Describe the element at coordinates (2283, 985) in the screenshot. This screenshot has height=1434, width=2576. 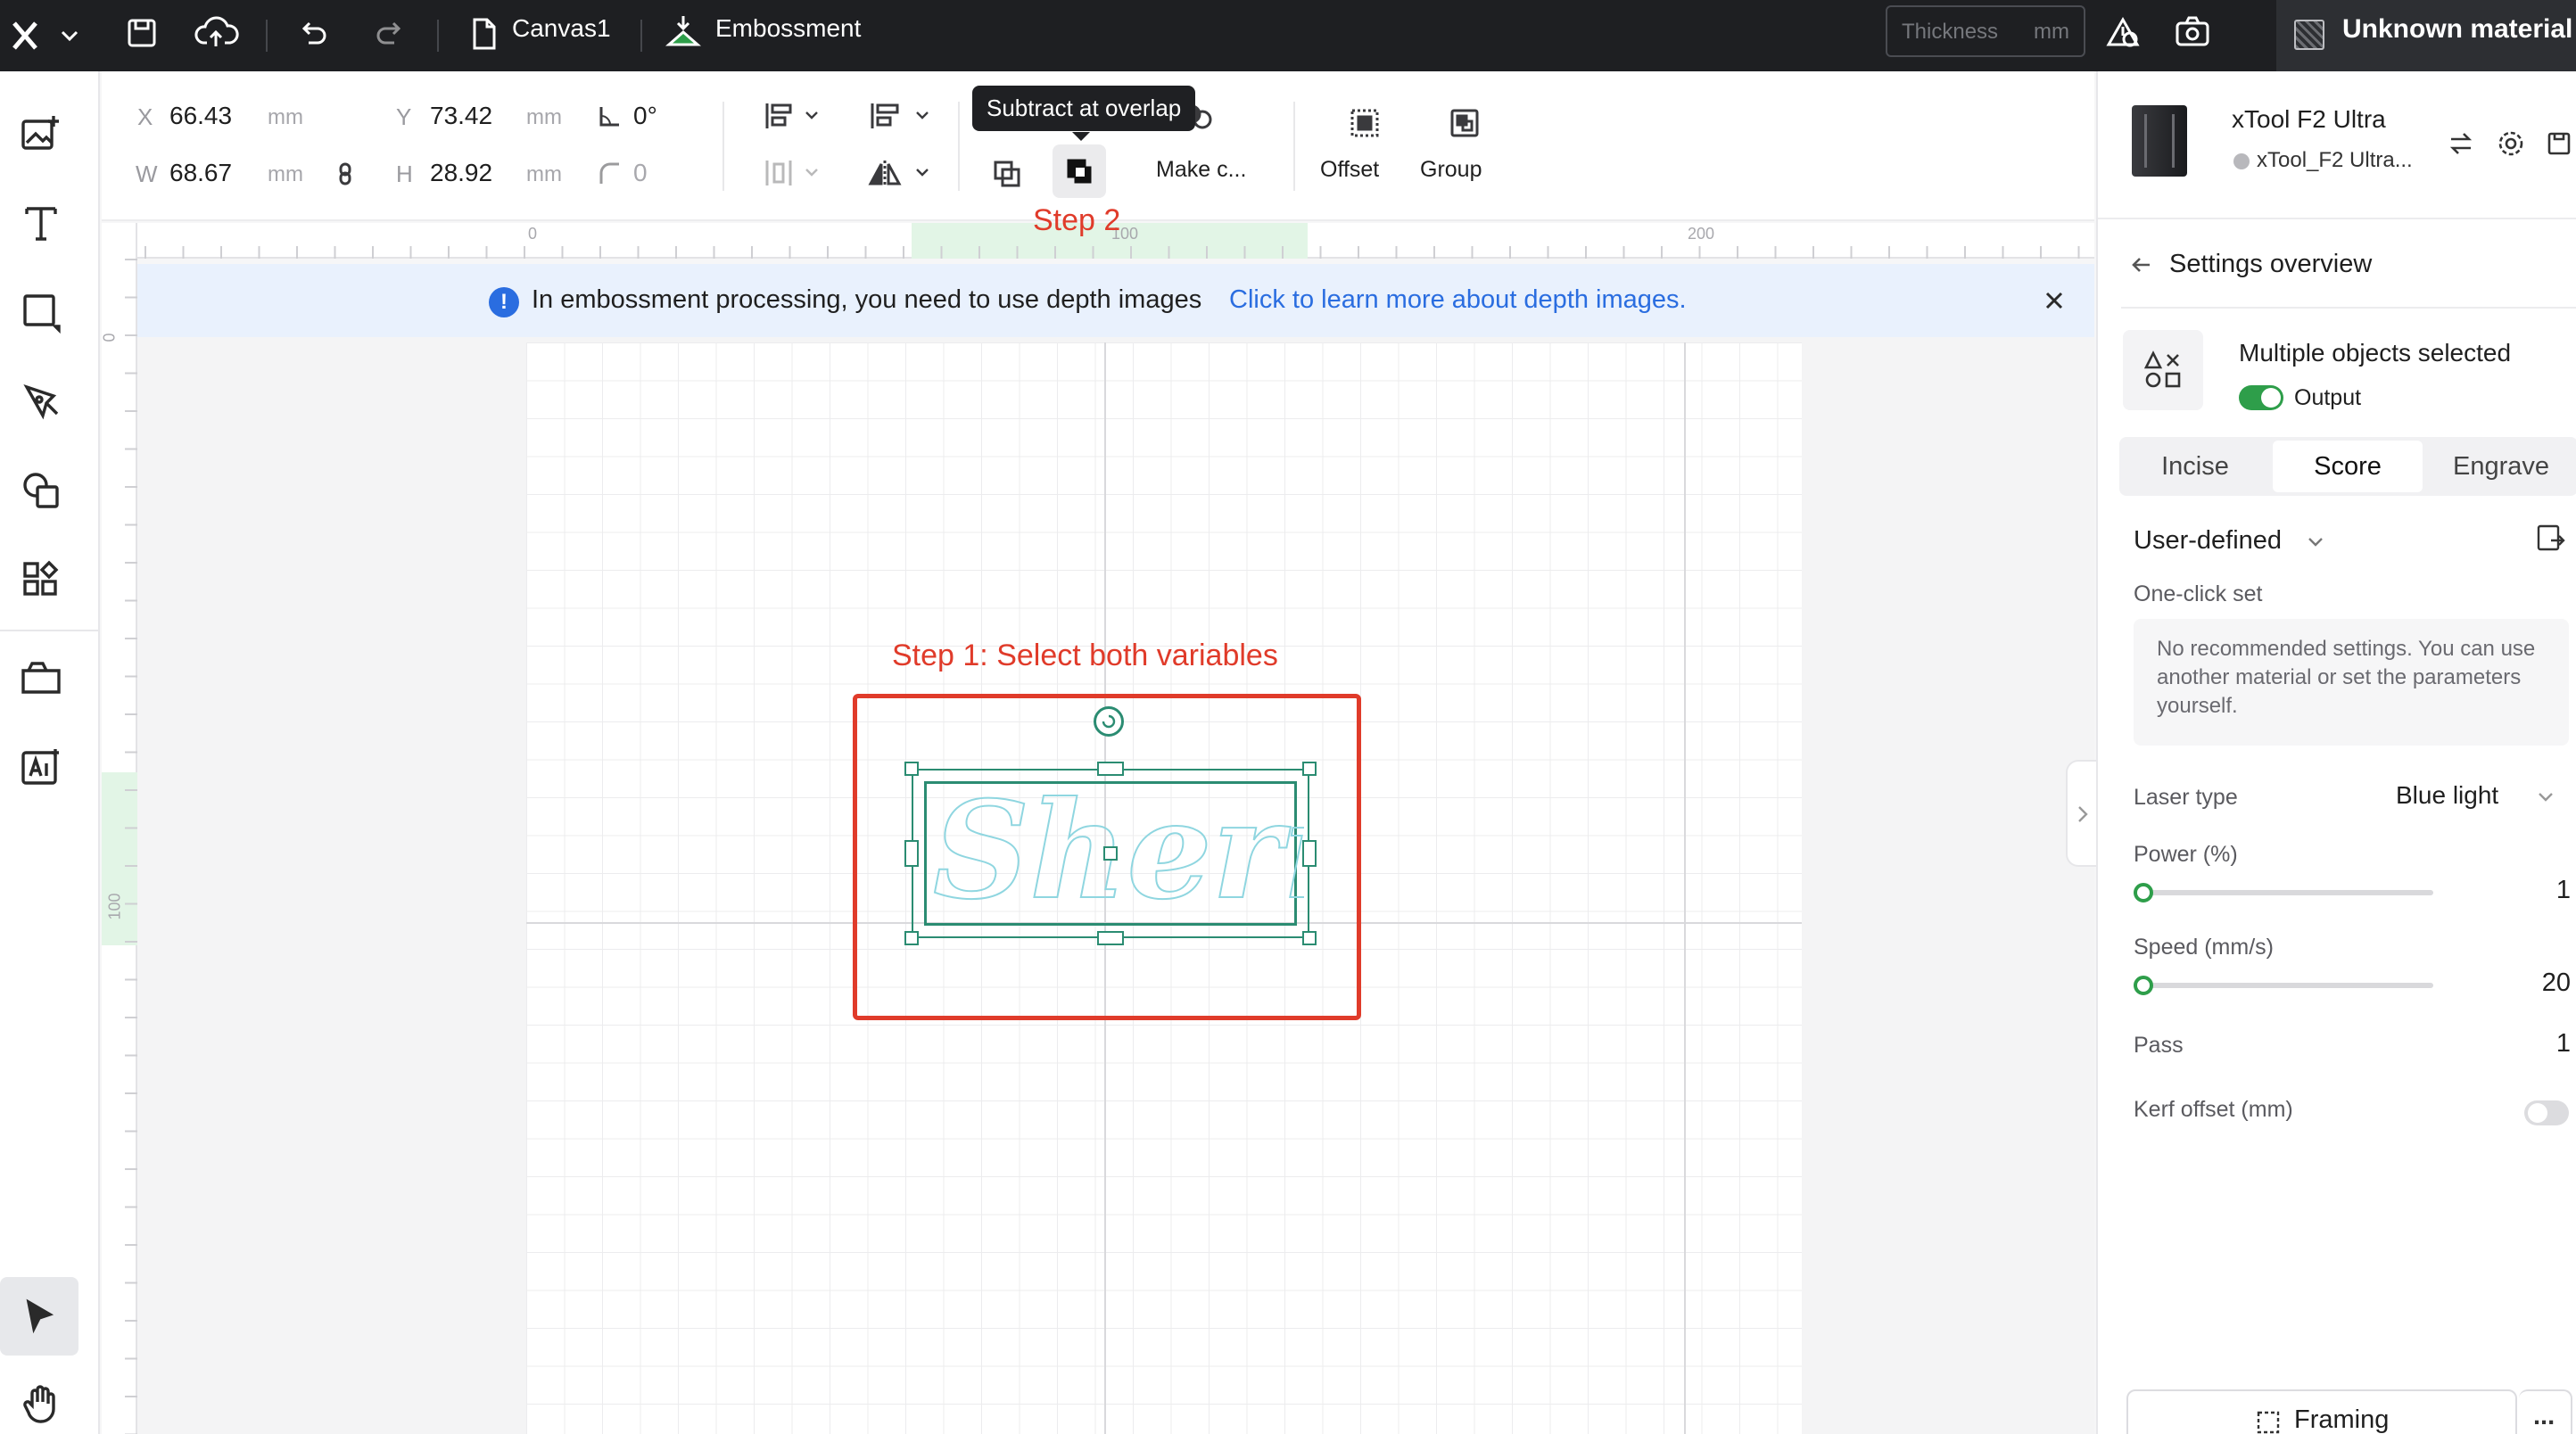
I see `speed-slider` at that location.